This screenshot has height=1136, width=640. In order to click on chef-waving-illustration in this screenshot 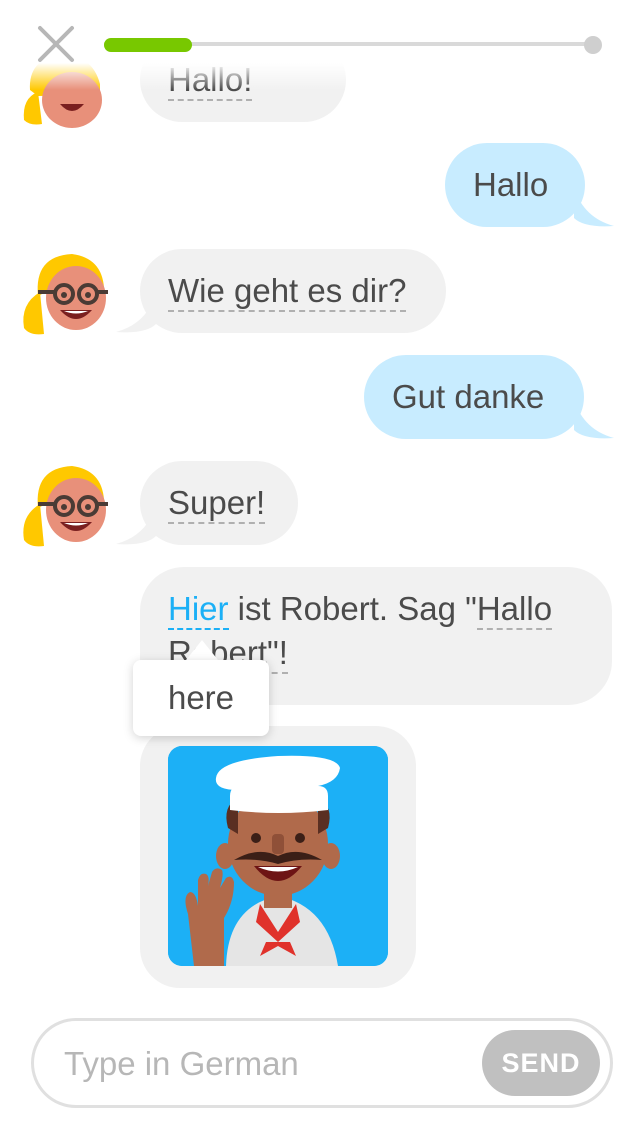, I will do `click(278, 856)`.